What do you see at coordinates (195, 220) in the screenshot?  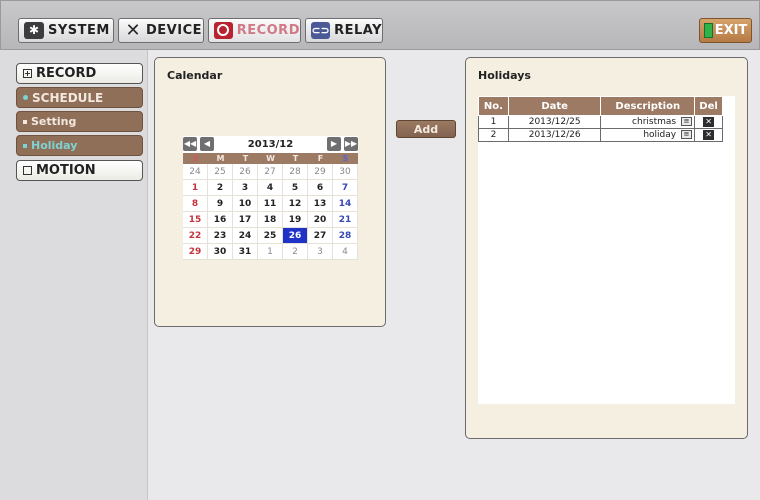 I see `calendar-day: 15` at bounding box center [195, 220].